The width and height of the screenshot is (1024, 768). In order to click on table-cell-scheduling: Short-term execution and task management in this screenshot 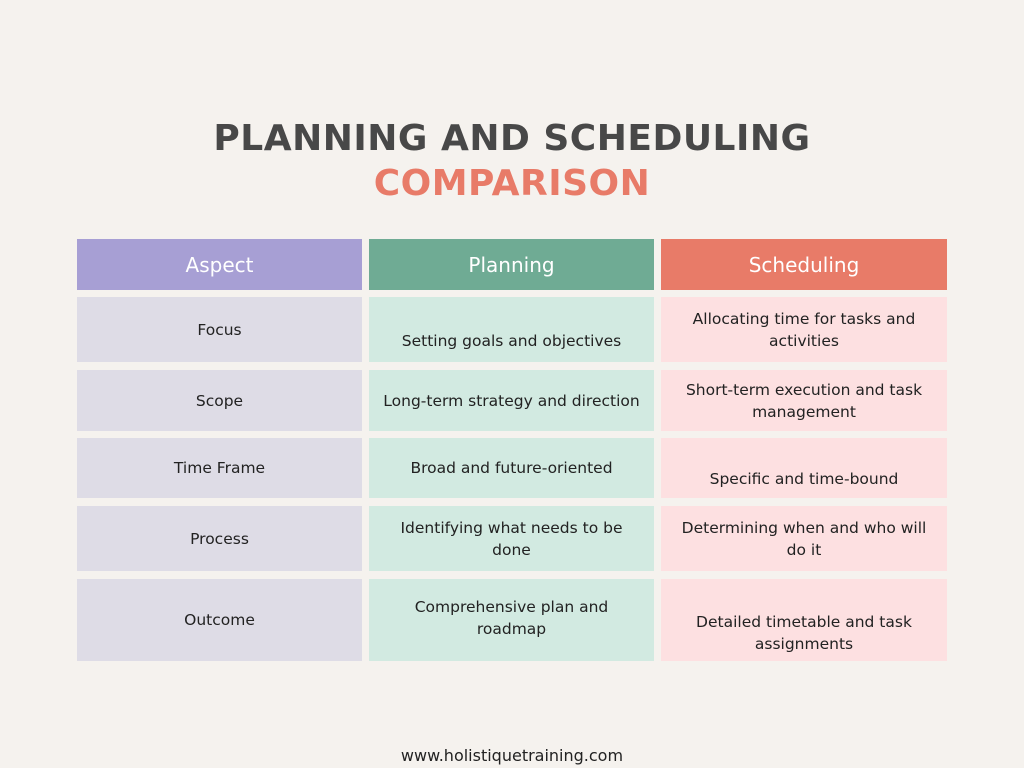, I will do `click(804, 400)`.